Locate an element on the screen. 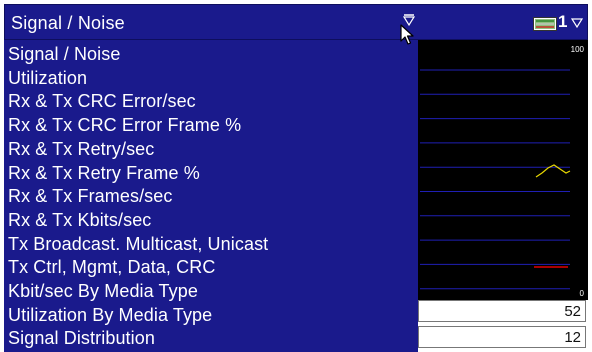  value-readout: 52 12 is located at coordinates (503, 326).